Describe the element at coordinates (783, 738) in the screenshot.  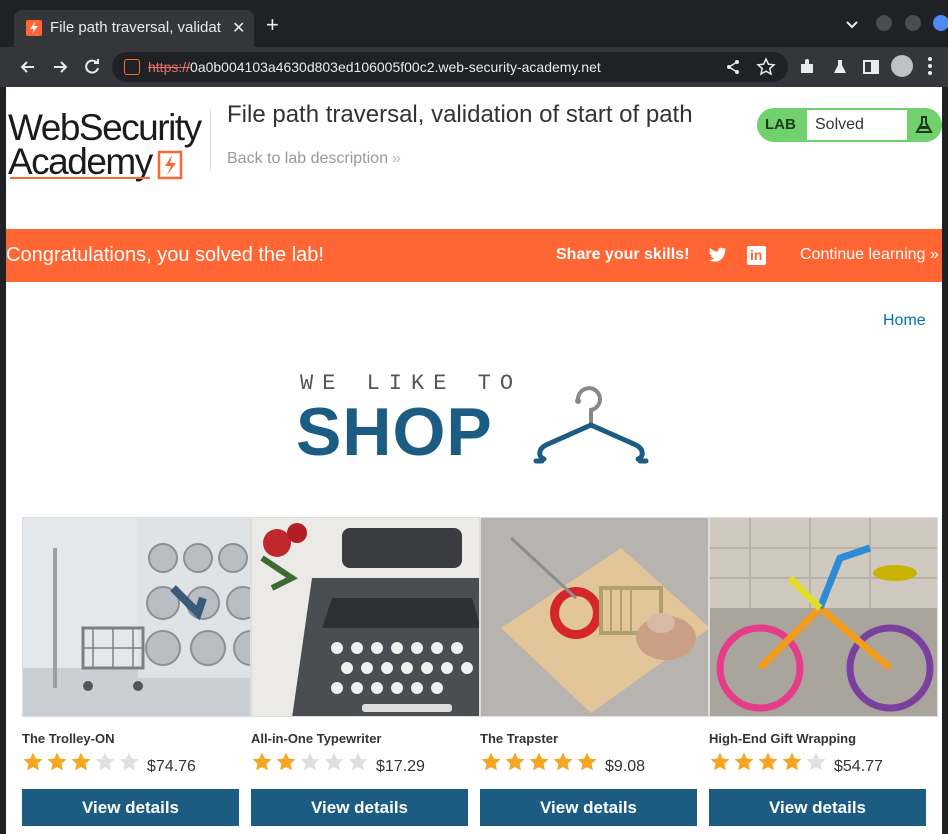
I see `product-name: High-End Gift Wrapping` at that location.